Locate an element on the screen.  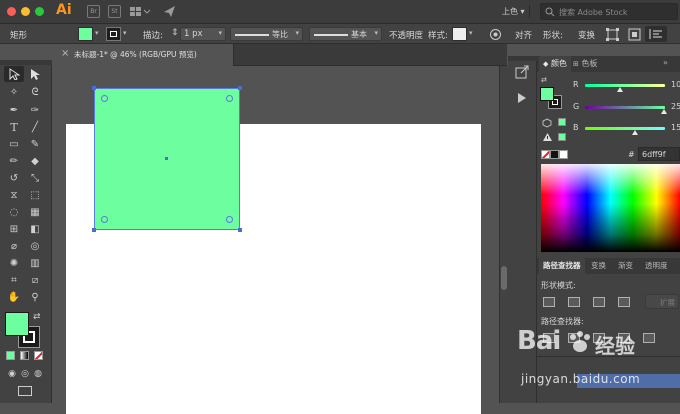
web-safe-swatch is located at coordinates (562, 122).